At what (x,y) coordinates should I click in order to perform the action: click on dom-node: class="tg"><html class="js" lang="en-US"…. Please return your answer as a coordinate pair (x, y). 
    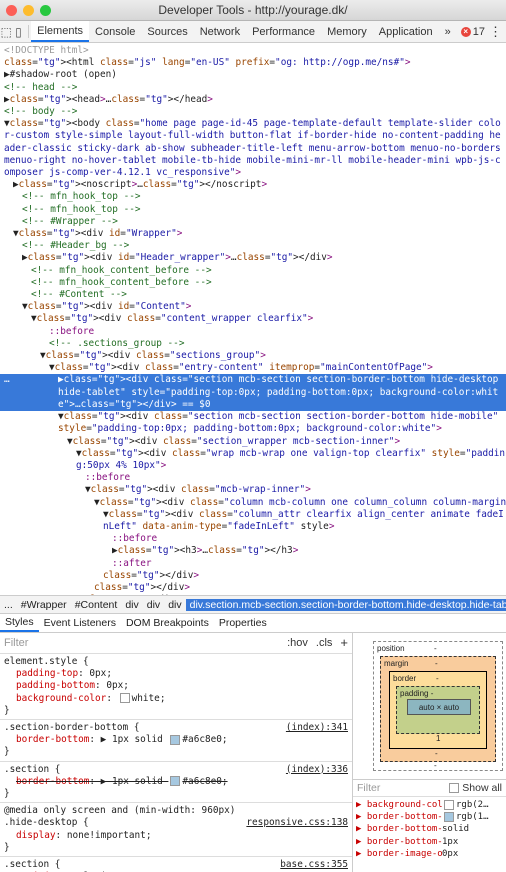
    Looking at the image, I should click on (253, 63).